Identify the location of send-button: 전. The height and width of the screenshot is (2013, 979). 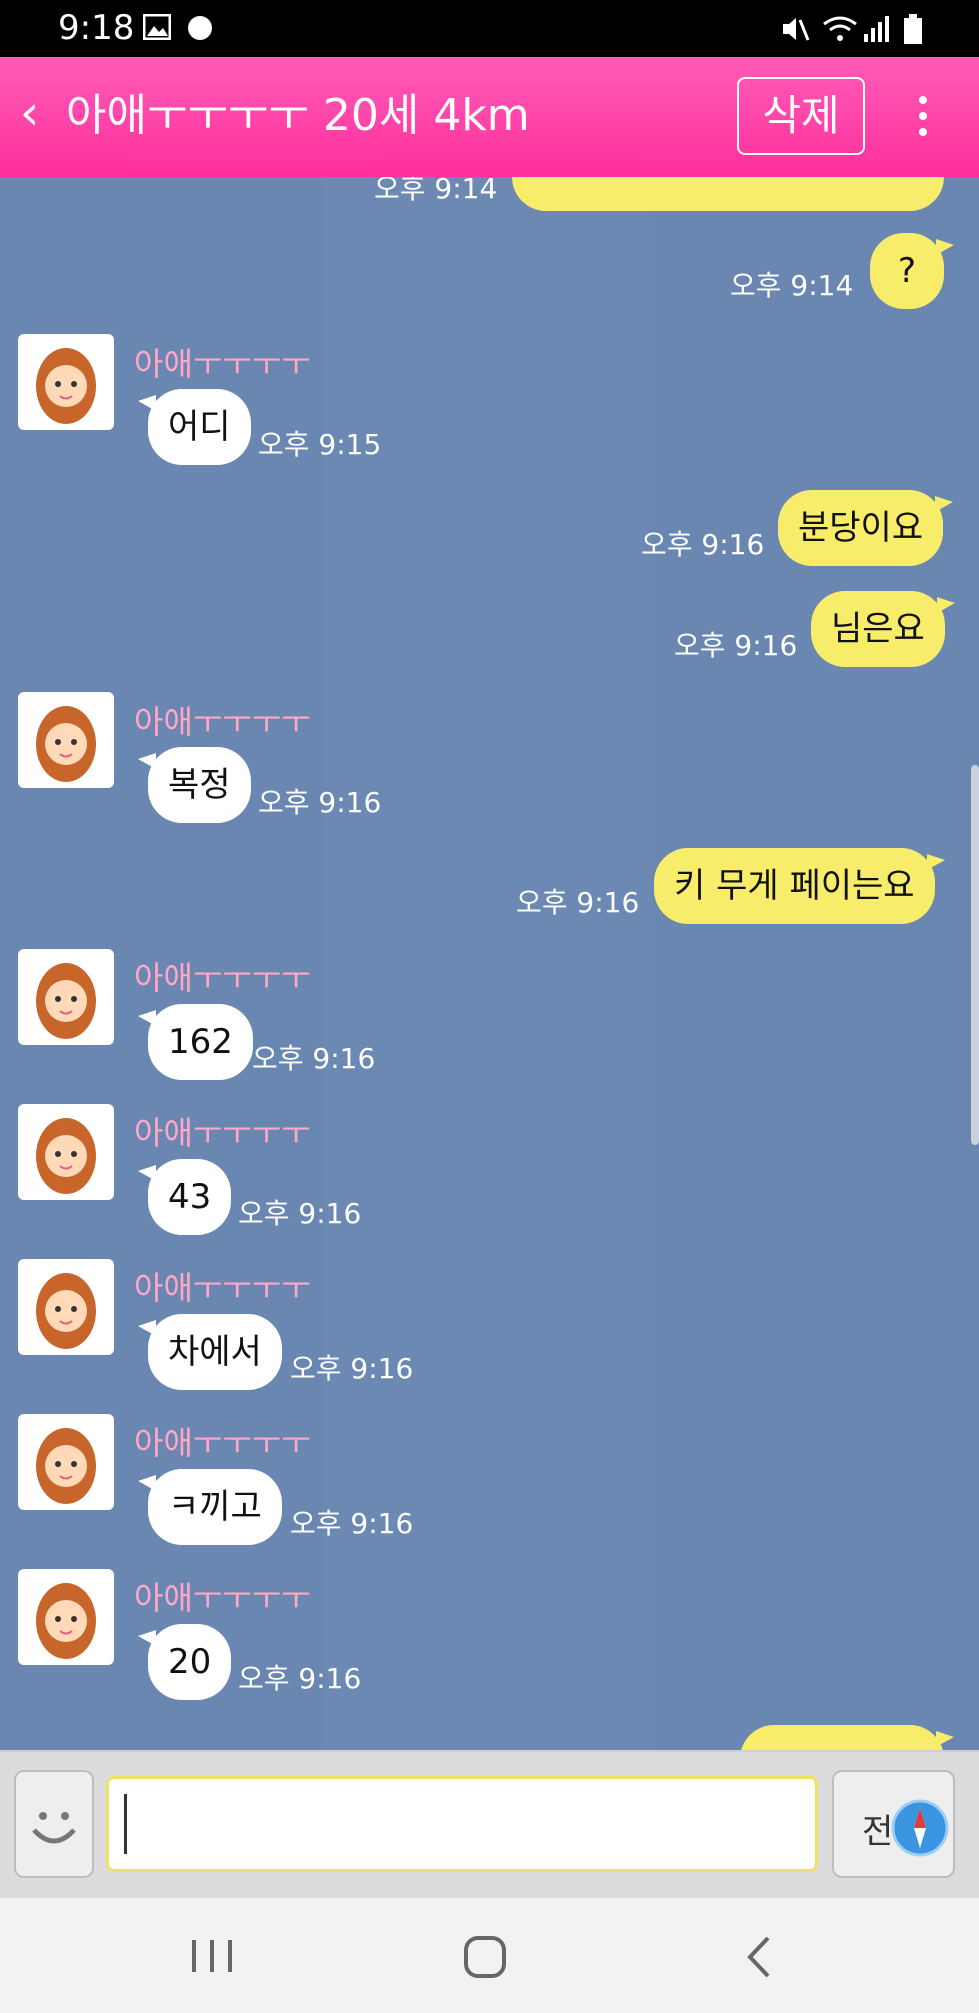
(893, 1824).